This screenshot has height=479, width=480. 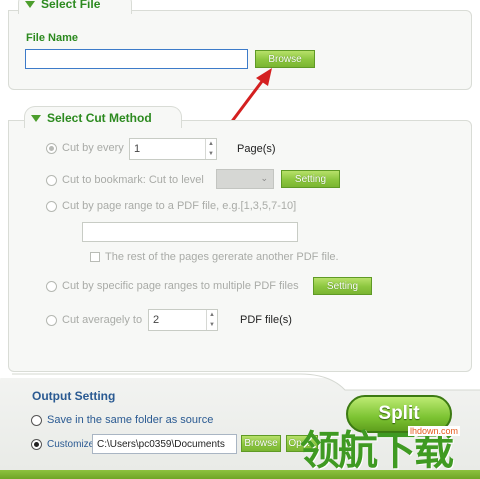 What do you see at coordinates (51, 180) in the screenshot?
I see `radio-cut-bookmark` at bounding box center [51, 180].